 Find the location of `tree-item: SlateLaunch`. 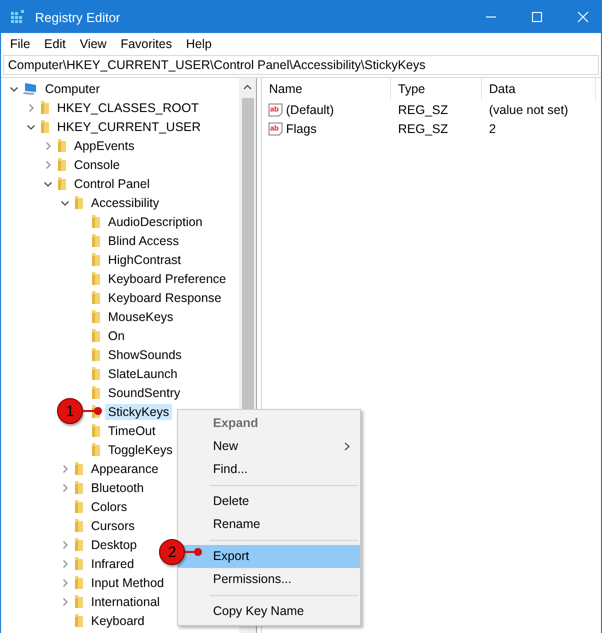

tree-item: SlateLaunch is located at coordinates (143, 374).